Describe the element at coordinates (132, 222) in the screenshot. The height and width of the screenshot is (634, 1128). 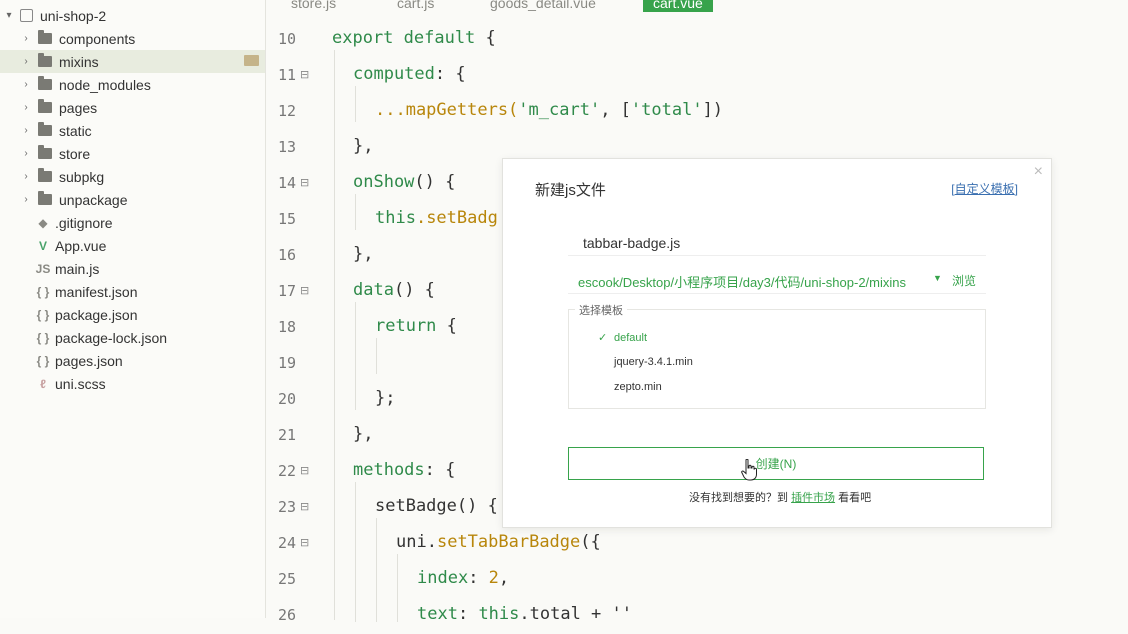
I see `tree-item-gitignore: ◆ .gitignore` at that location.